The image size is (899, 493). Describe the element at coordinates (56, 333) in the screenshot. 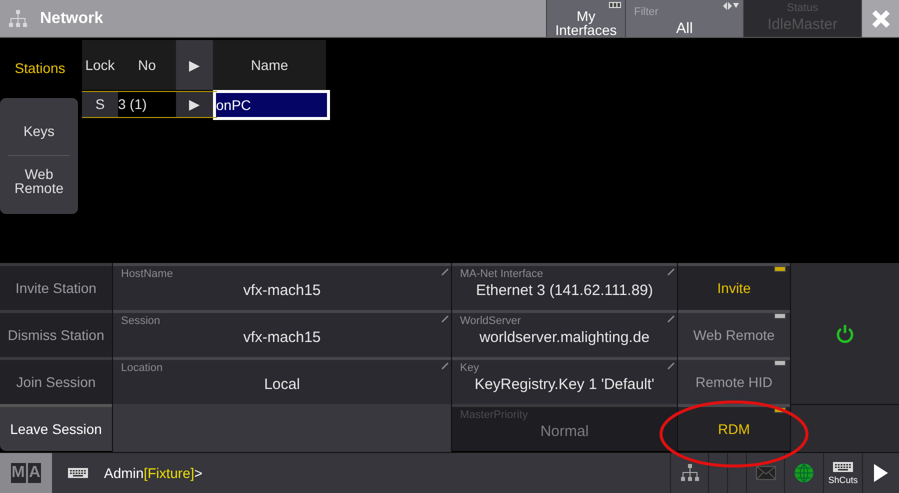

I see `action-button: Dismiss Station` at that location.